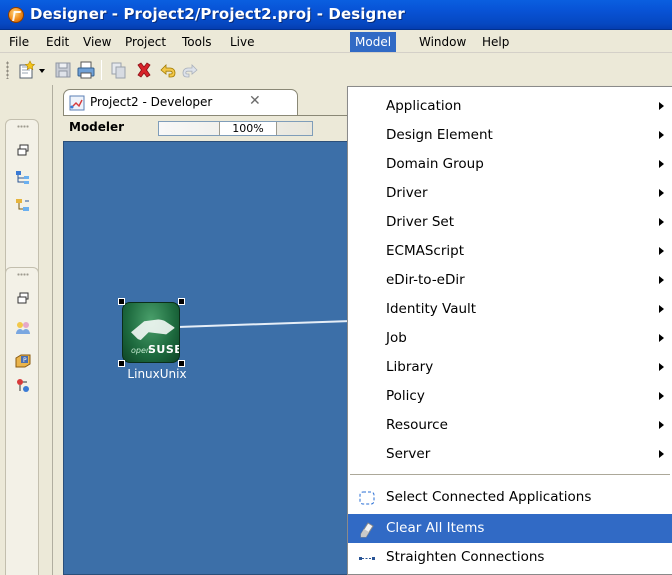 Image resolution: width=672 pixels, height=575 pixels. Describe the element at coordinates (144, 70) in the screenshot. I see `delete-icon` at that location.